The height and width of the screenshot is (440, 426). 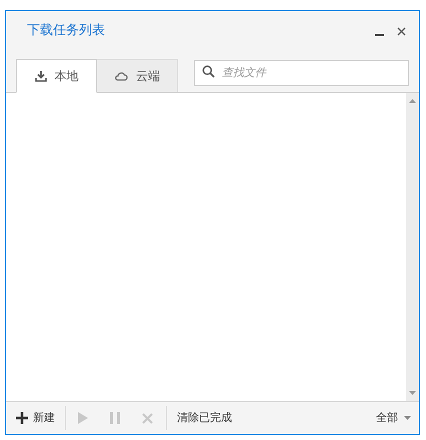 What do you see at coordinates (137, 75) in the screenshot?
I see `tab: 云端` at bounding box center [137, 75].